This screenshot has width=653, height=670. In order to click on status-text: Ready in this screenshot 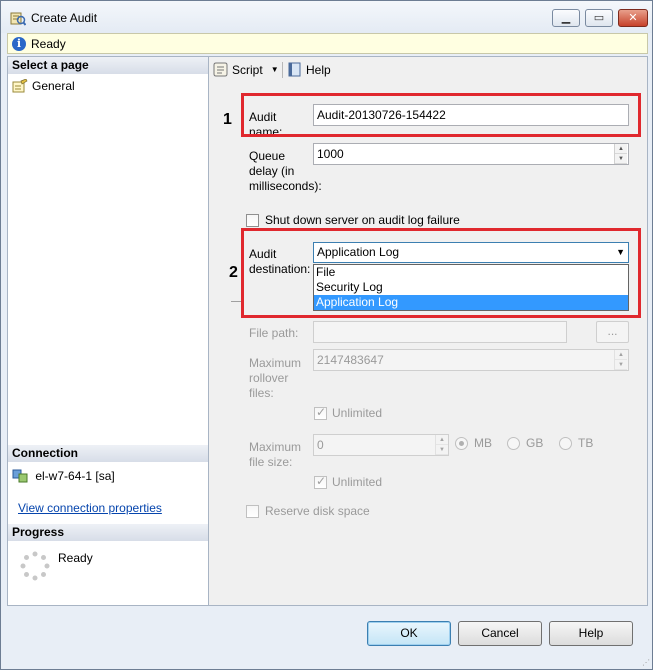, I will do `click(48, 44)`.